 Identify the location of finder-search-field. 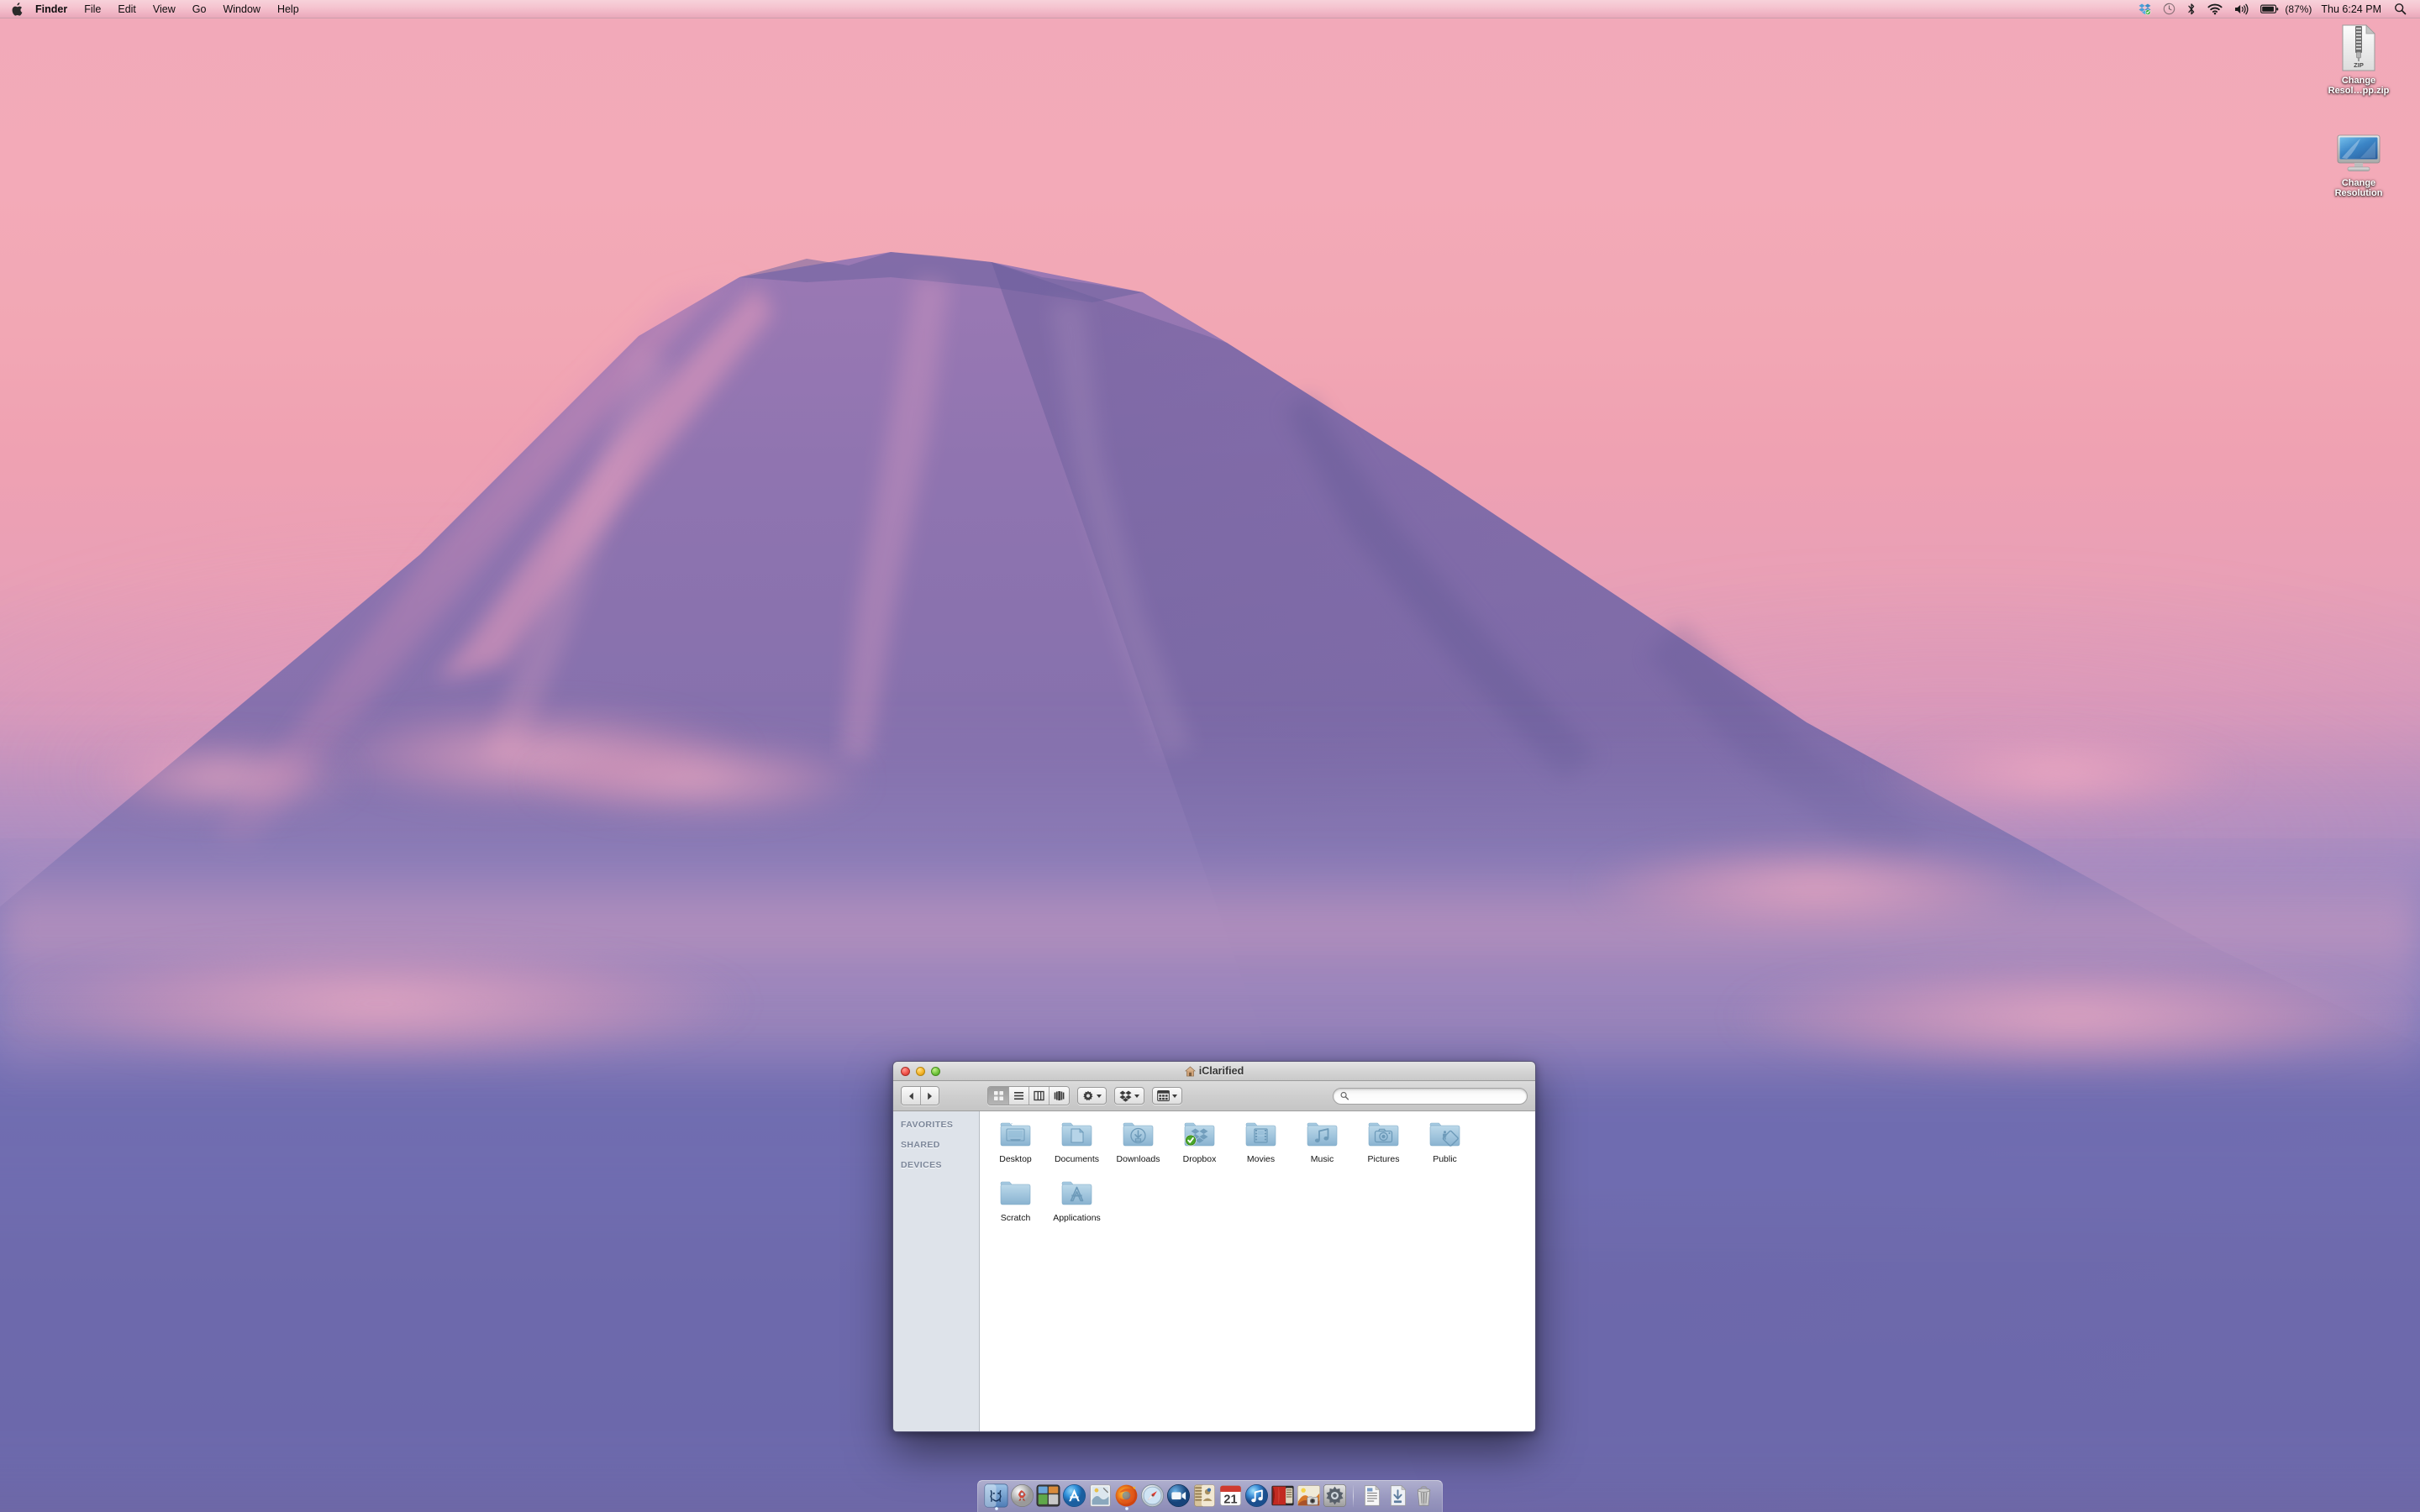
(1430, 1096).